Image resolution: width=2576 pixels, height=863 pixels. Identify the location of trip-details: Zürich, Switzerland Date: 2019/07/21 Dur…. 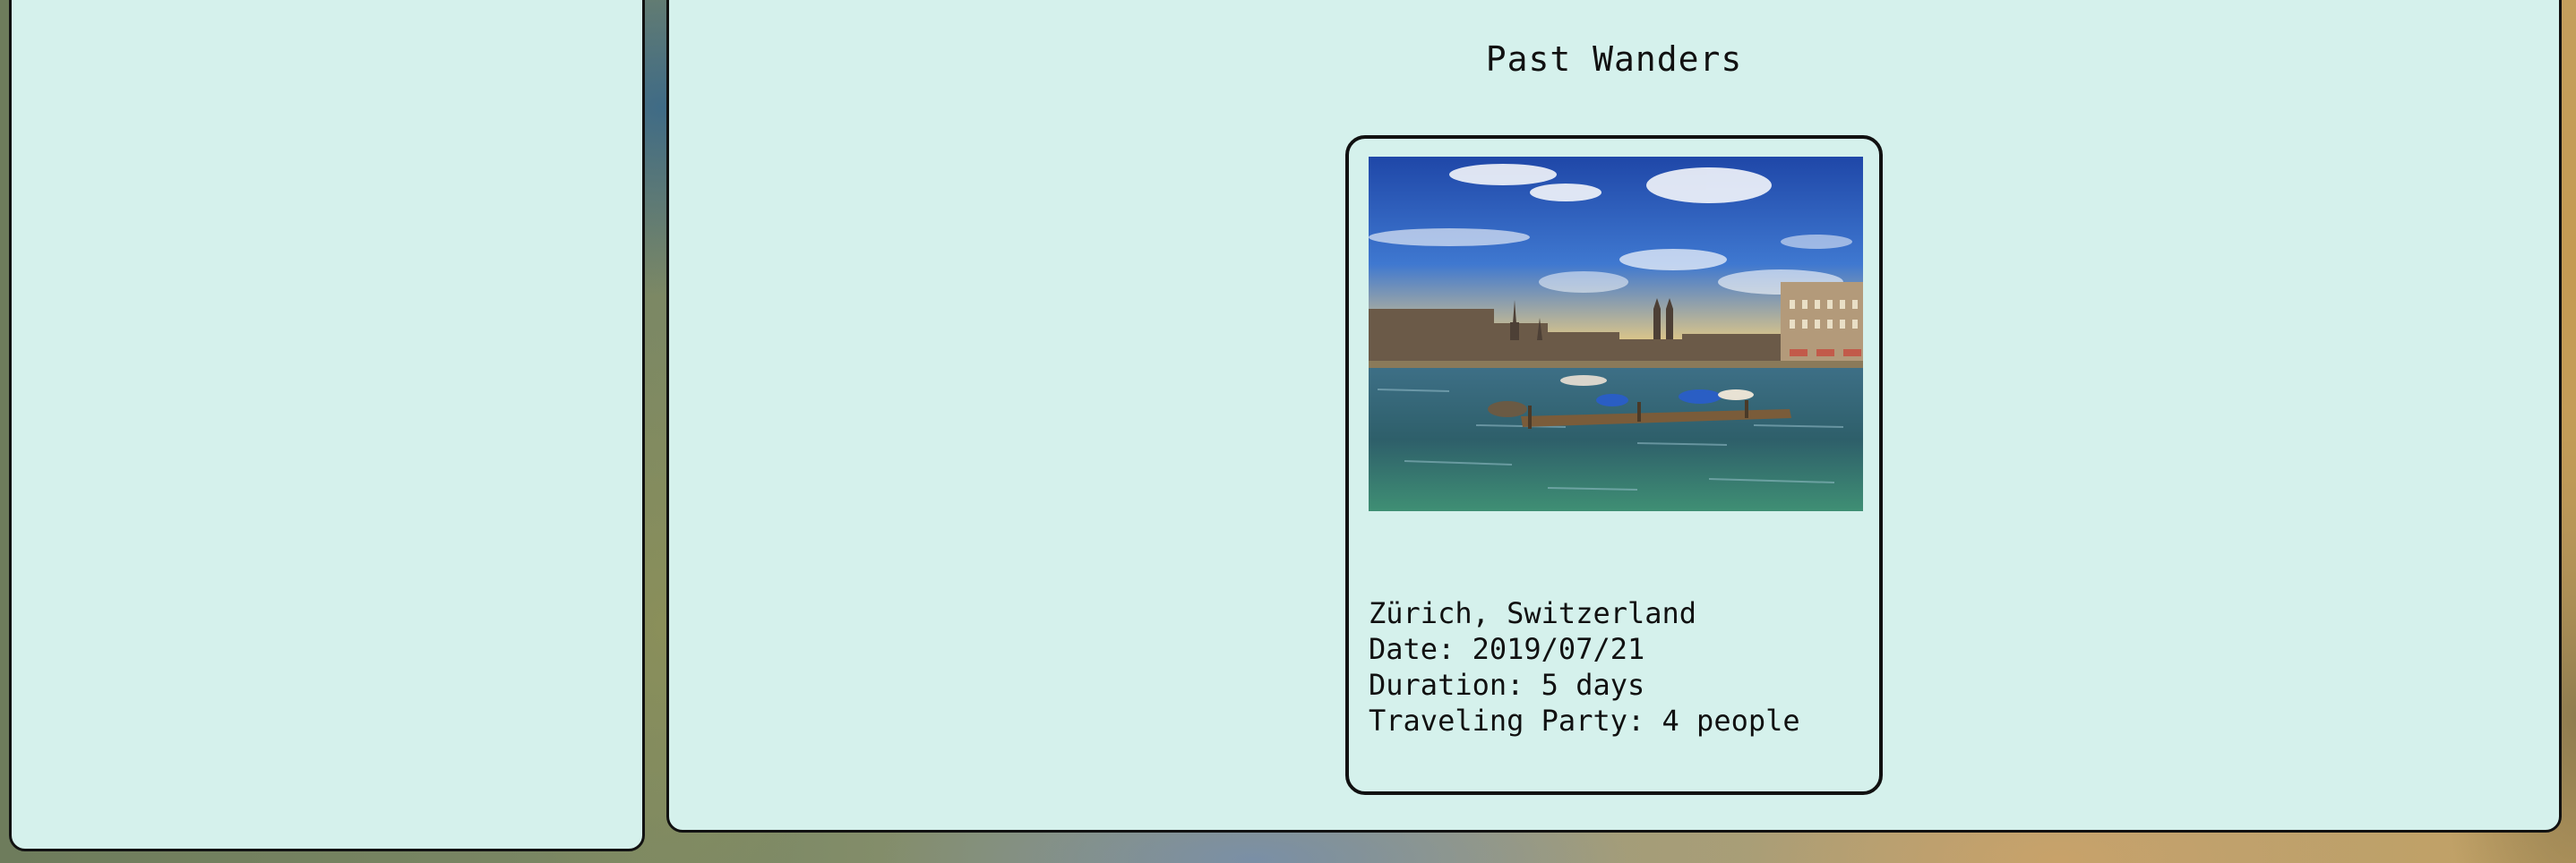
(1584, 667).